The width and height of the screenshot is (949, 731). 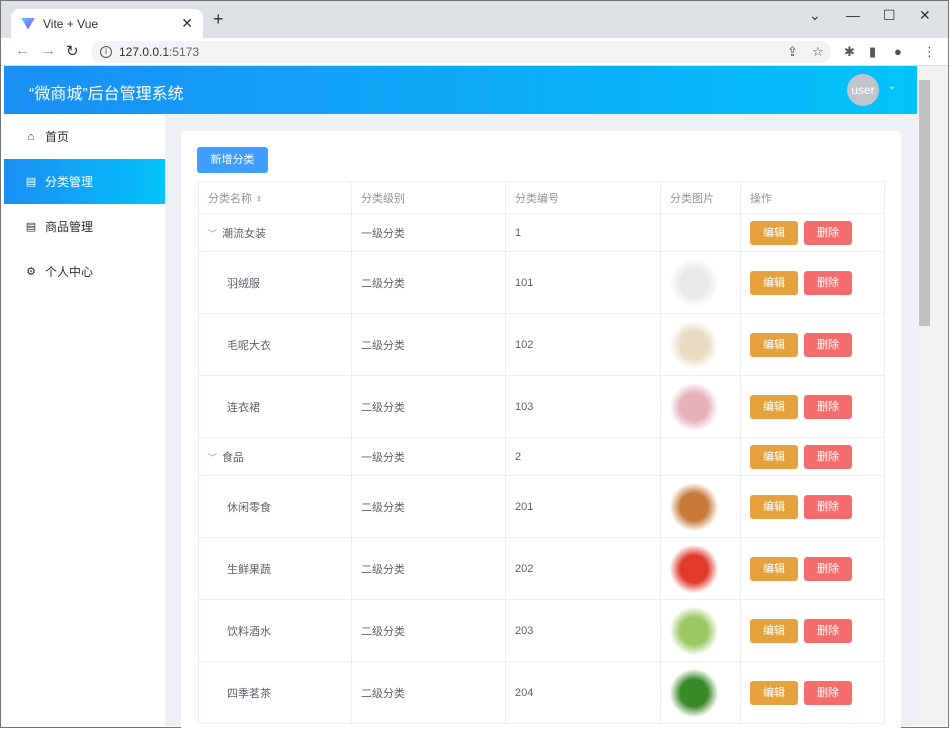 What do you see at coordinates (898, 51) in the screenshot?
I see `profile-icon: ●` at bounding box center [898, 51].